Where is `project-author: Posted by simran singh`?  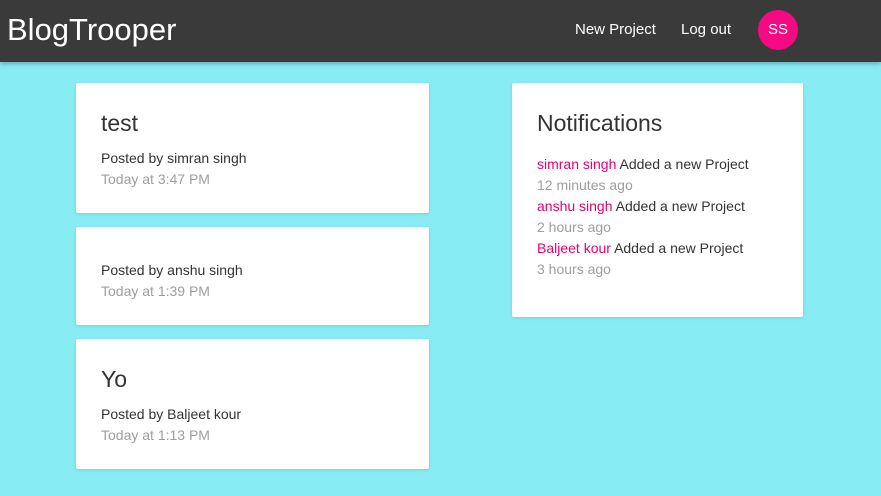 project-author: Posted by simran singh is located at coordinates (174, 158).